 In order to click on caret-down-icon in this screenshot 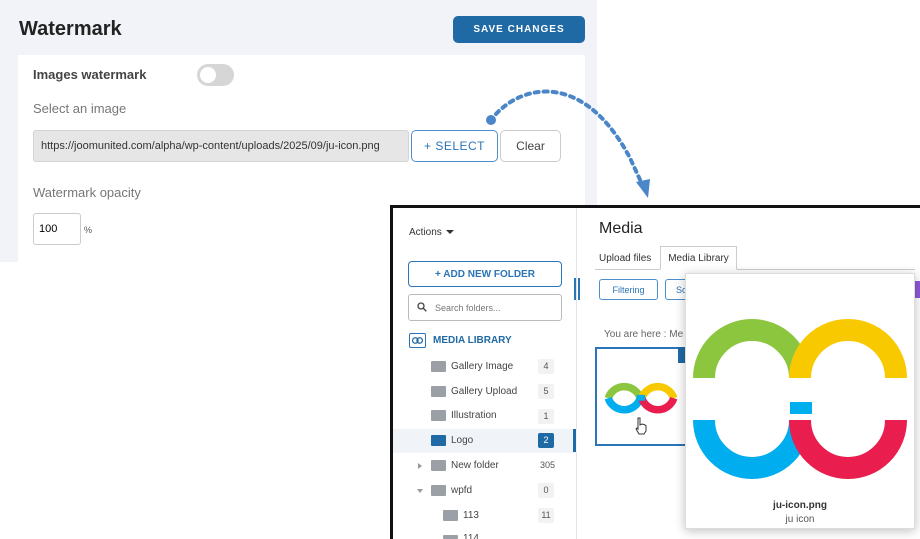, I will do `click(450, 232)`.